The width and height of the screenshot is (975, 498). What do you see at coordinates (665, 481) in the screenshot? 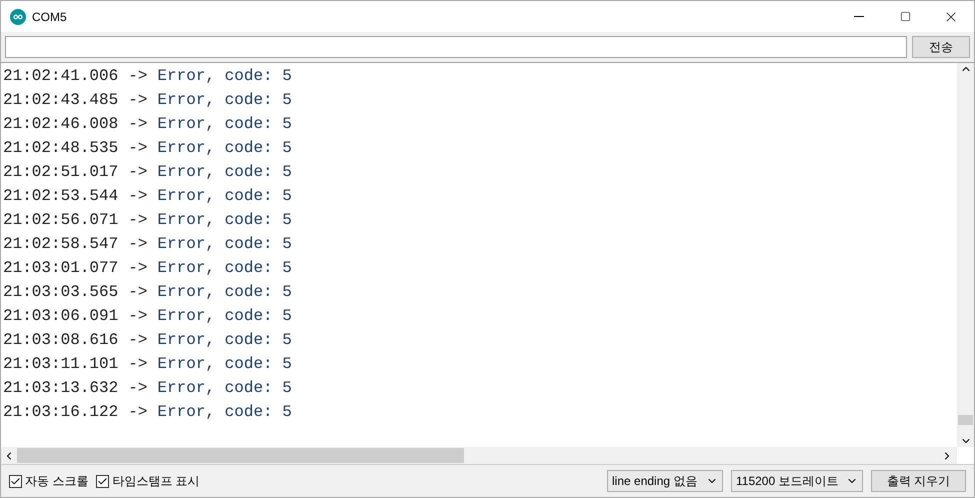
I see `line-ending-dropdown: line ending 없음` at bounding box center [665, 481].